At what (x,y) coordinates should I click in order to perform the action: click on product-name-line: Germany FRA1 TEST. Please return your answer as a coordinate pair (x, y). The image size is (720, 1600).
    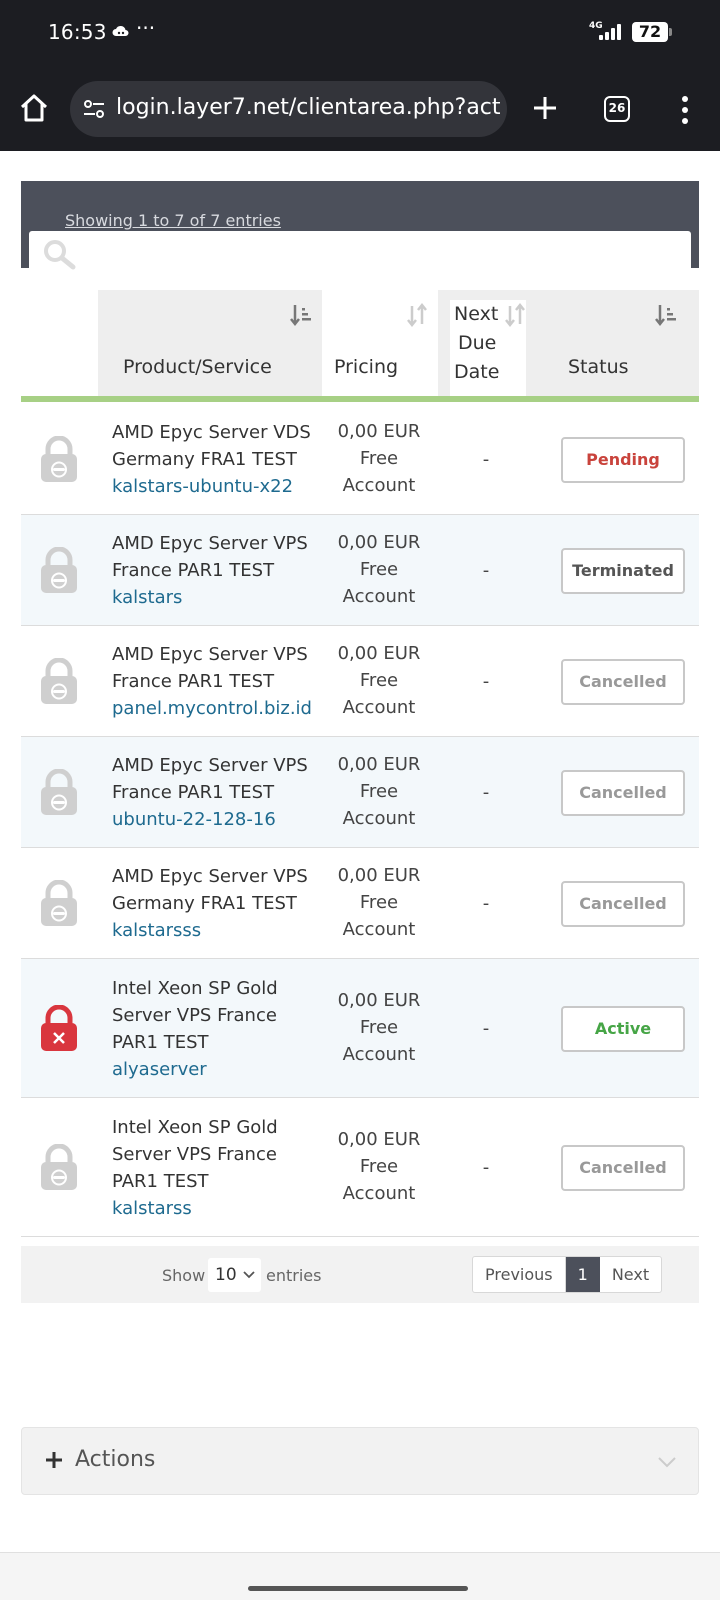
    Looking at the image, I should click on (204, 903).